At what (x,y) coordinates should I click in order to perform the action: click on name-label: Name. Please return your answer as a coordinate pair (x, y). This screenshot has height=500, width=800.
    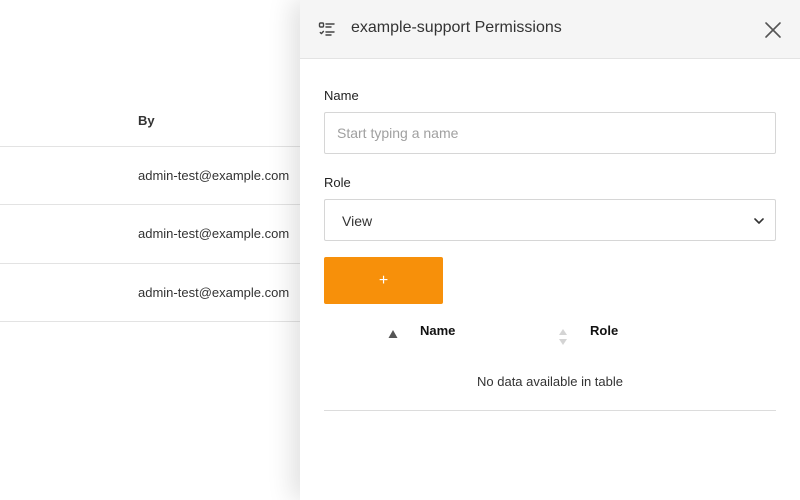
    Looking at the image, I should click on (341, 95).